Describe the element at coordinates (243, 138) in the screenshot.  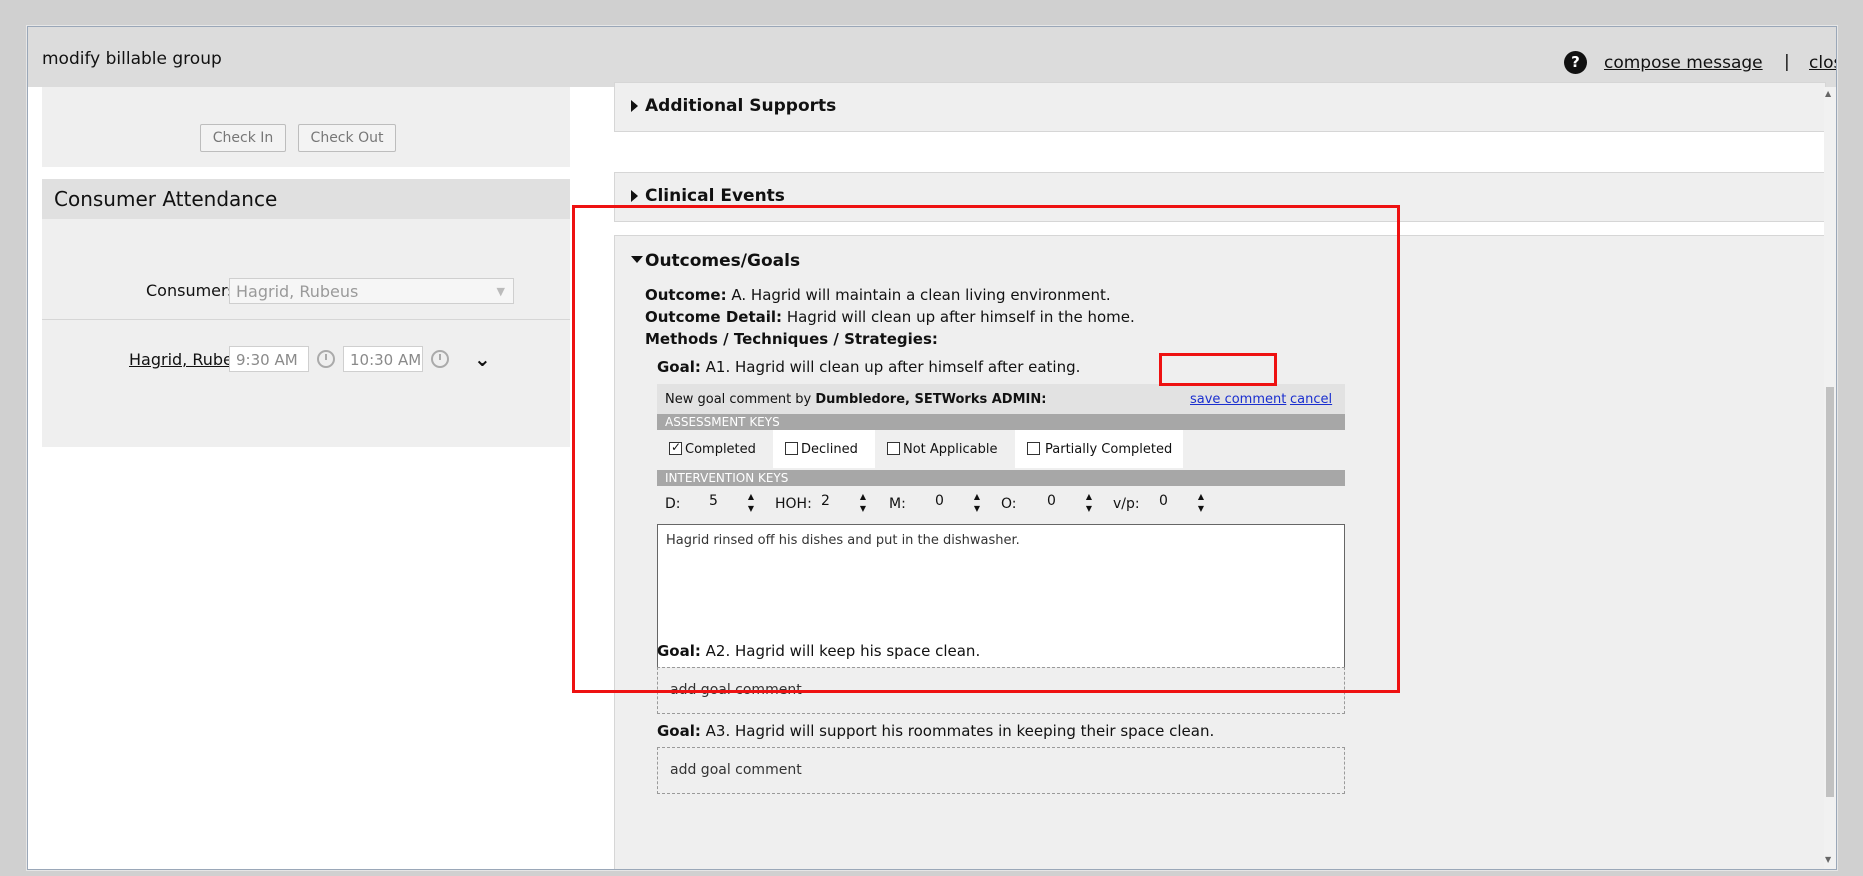
I see `check-in-button: Check In` at that location.